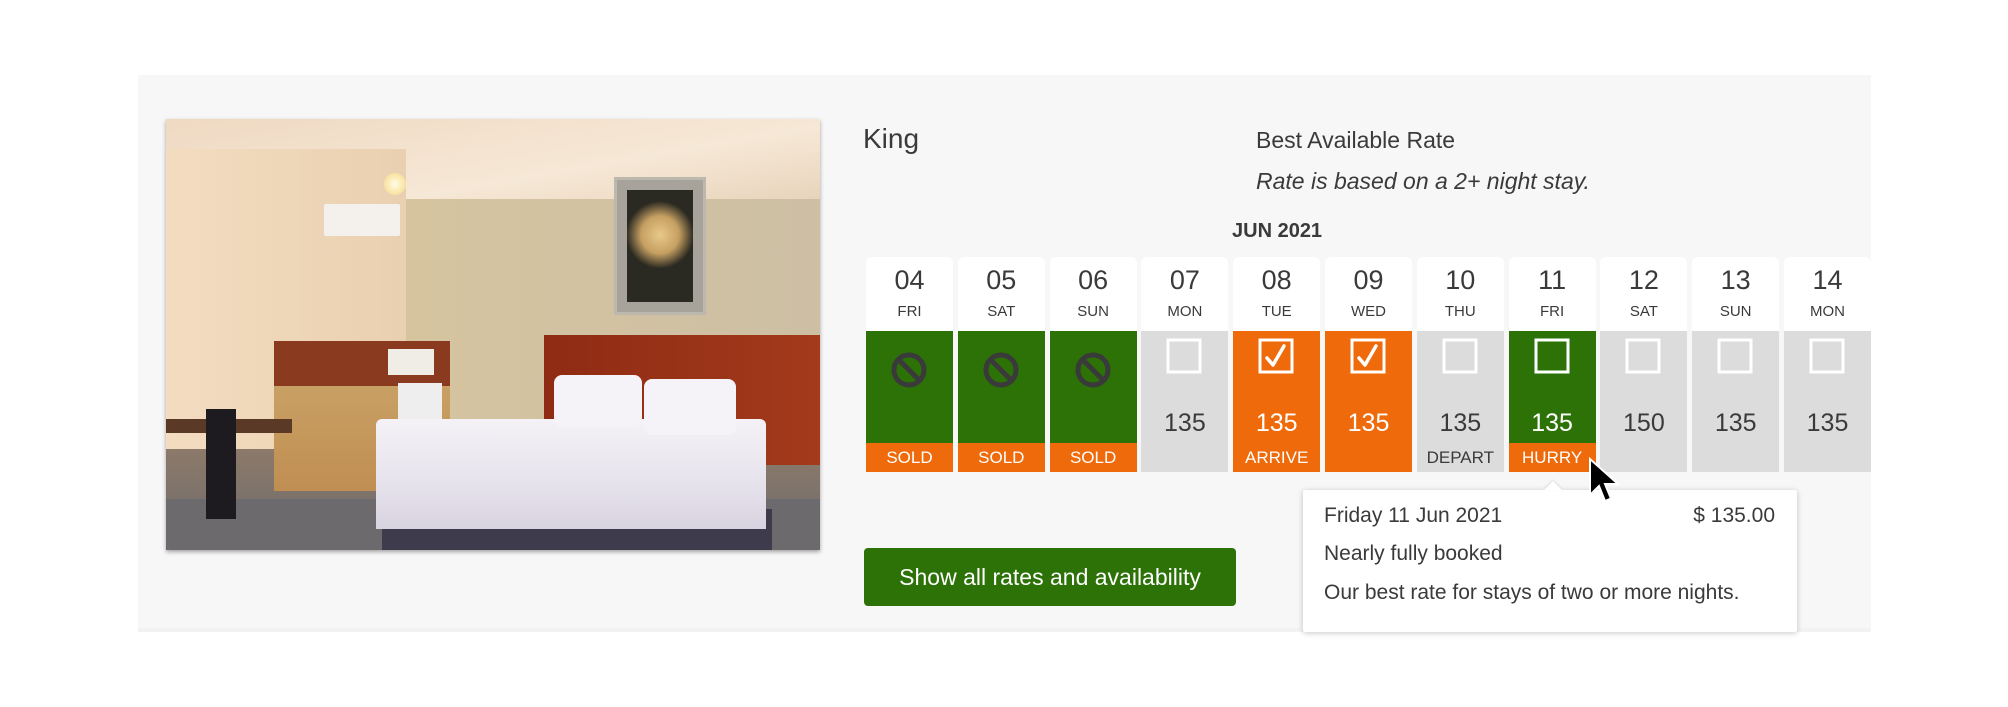  Describe the element at coordinates (909, 280) in the screenshot. I see `day-number: 04` at that location.